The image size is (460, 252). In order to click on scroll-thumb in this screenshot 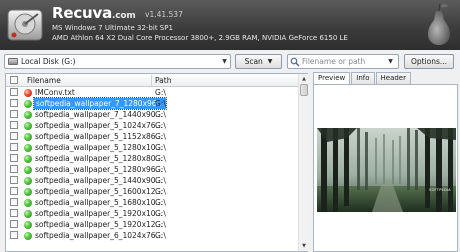, I will do `click(304, 90)`.